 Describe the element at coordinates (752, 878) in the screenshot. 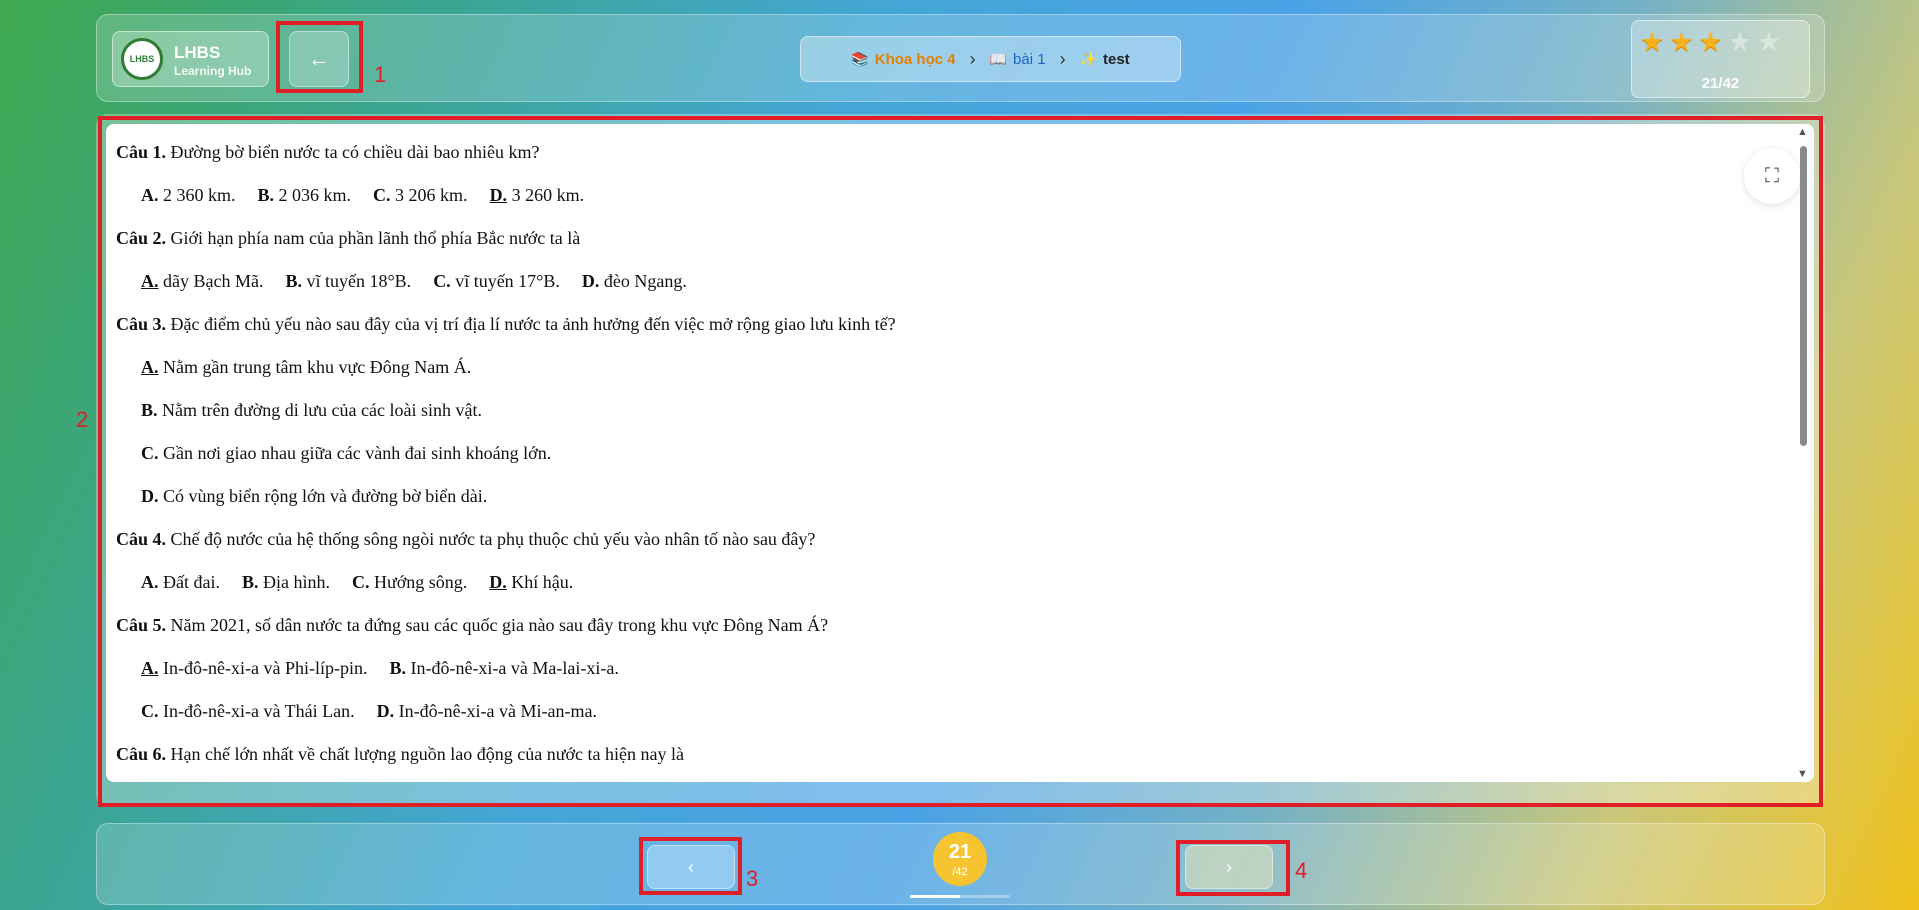

I see `annotation-label-3: 3` at that location.